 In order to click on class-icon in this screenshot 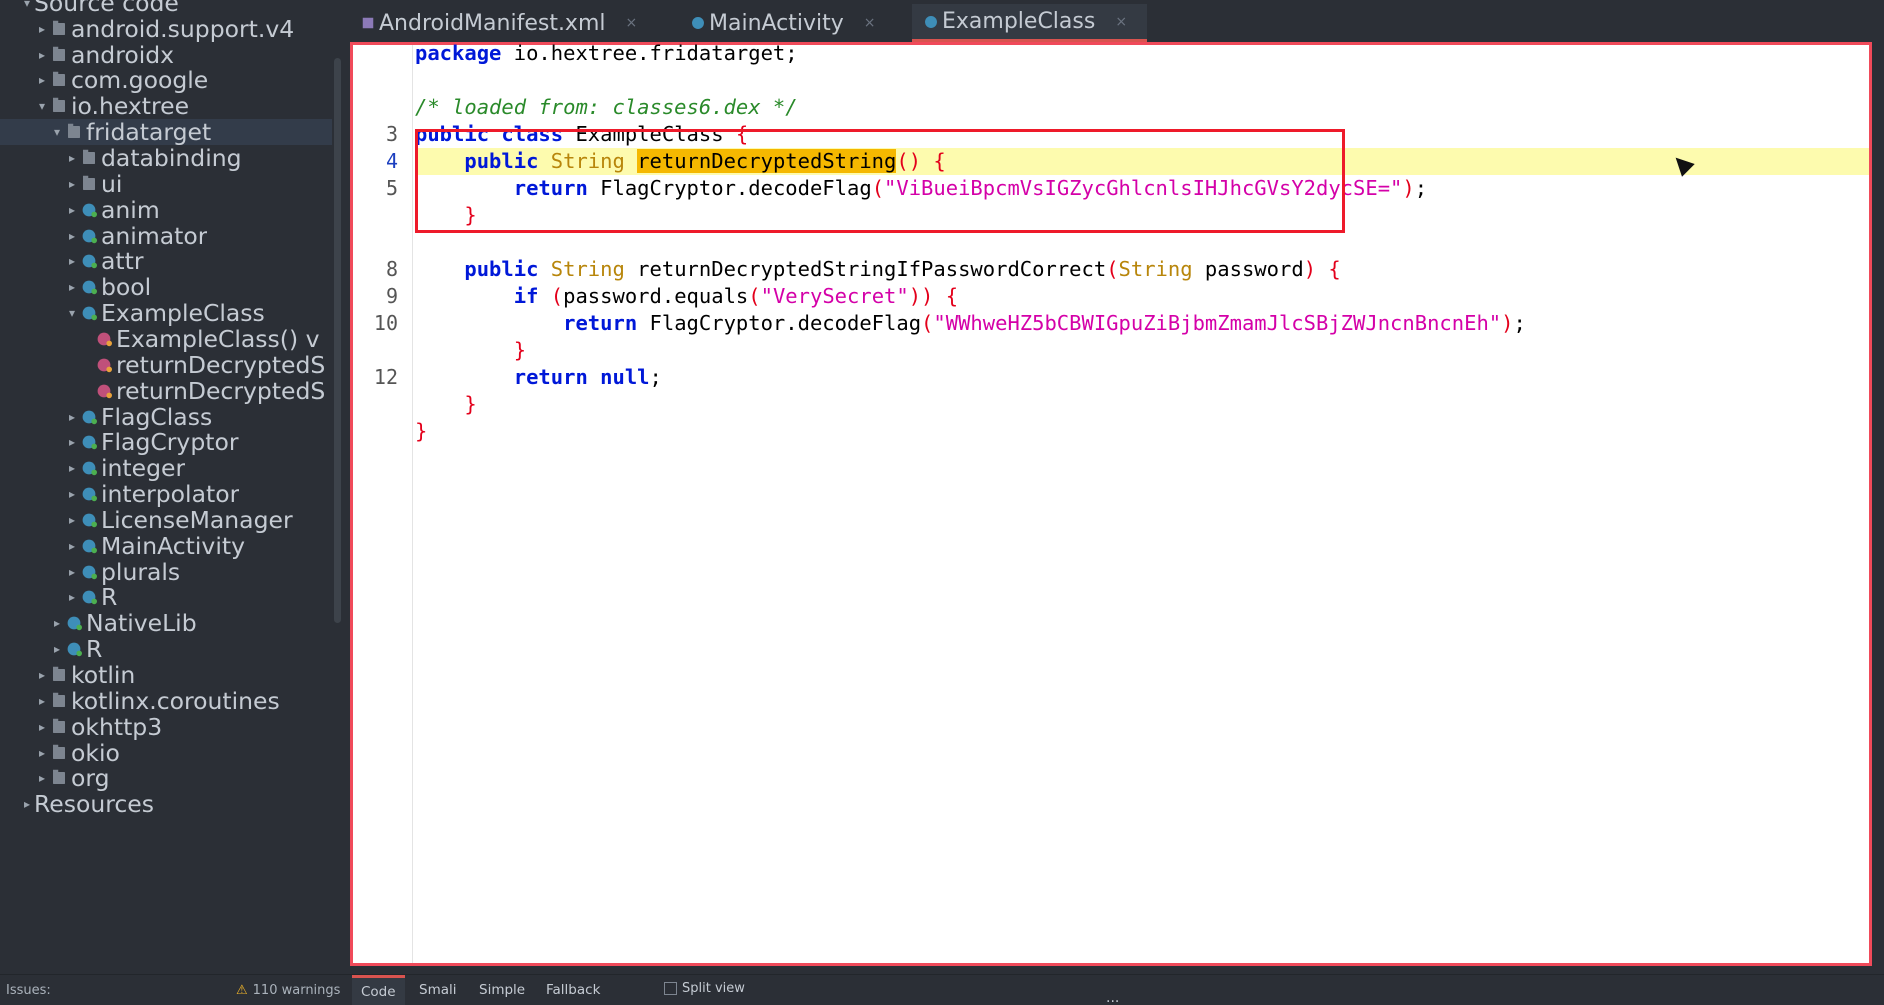, I will do `click(90, 442)`.